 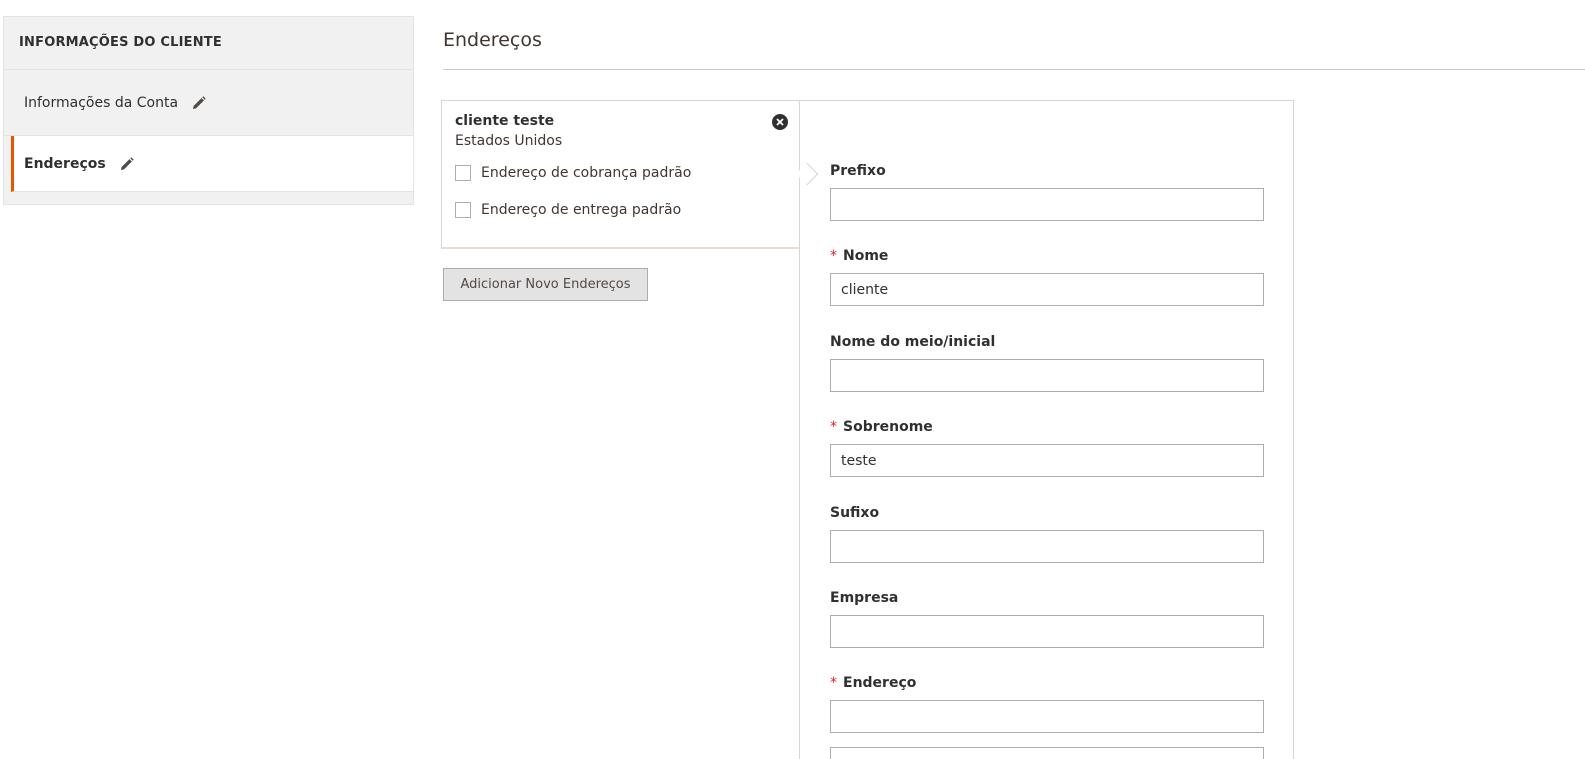 I want to click on suffix-field: Sufixo, so click(x=1047, y=534).